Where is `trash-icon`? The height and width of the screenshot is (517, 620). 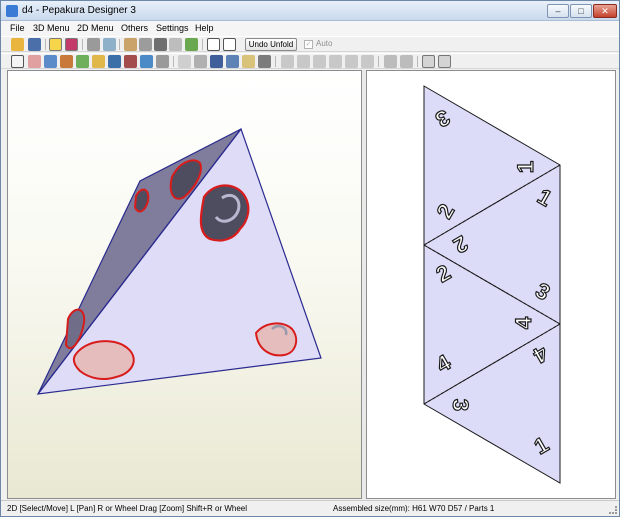 trash-icon is located at coordinates (145, 44).